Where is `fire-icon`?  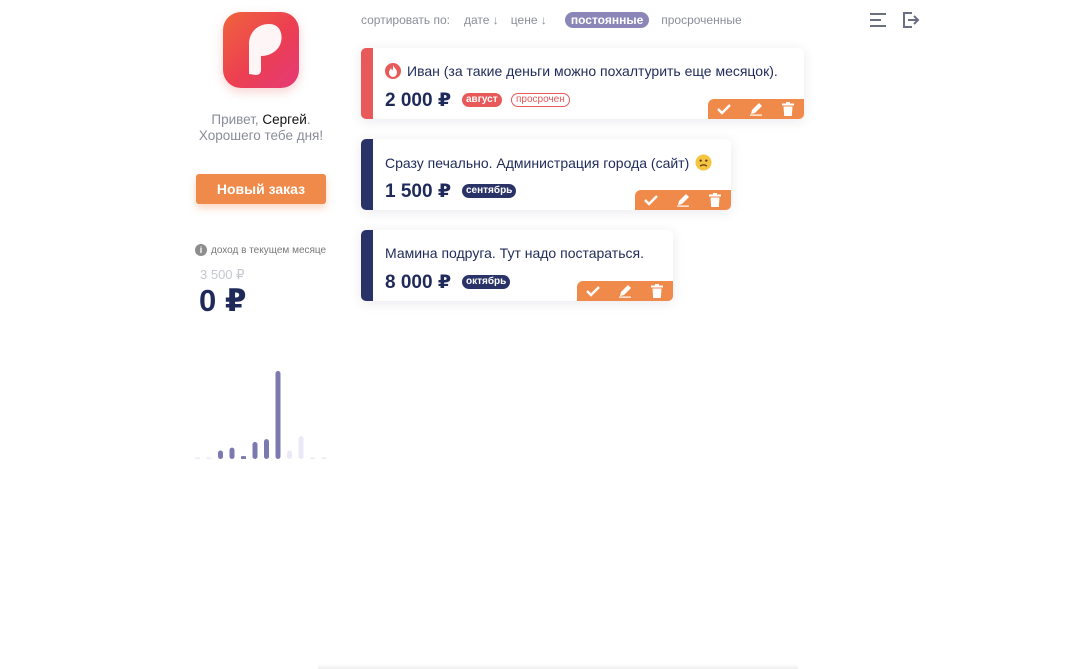
fire-icon is located at coordinates (393, 71).